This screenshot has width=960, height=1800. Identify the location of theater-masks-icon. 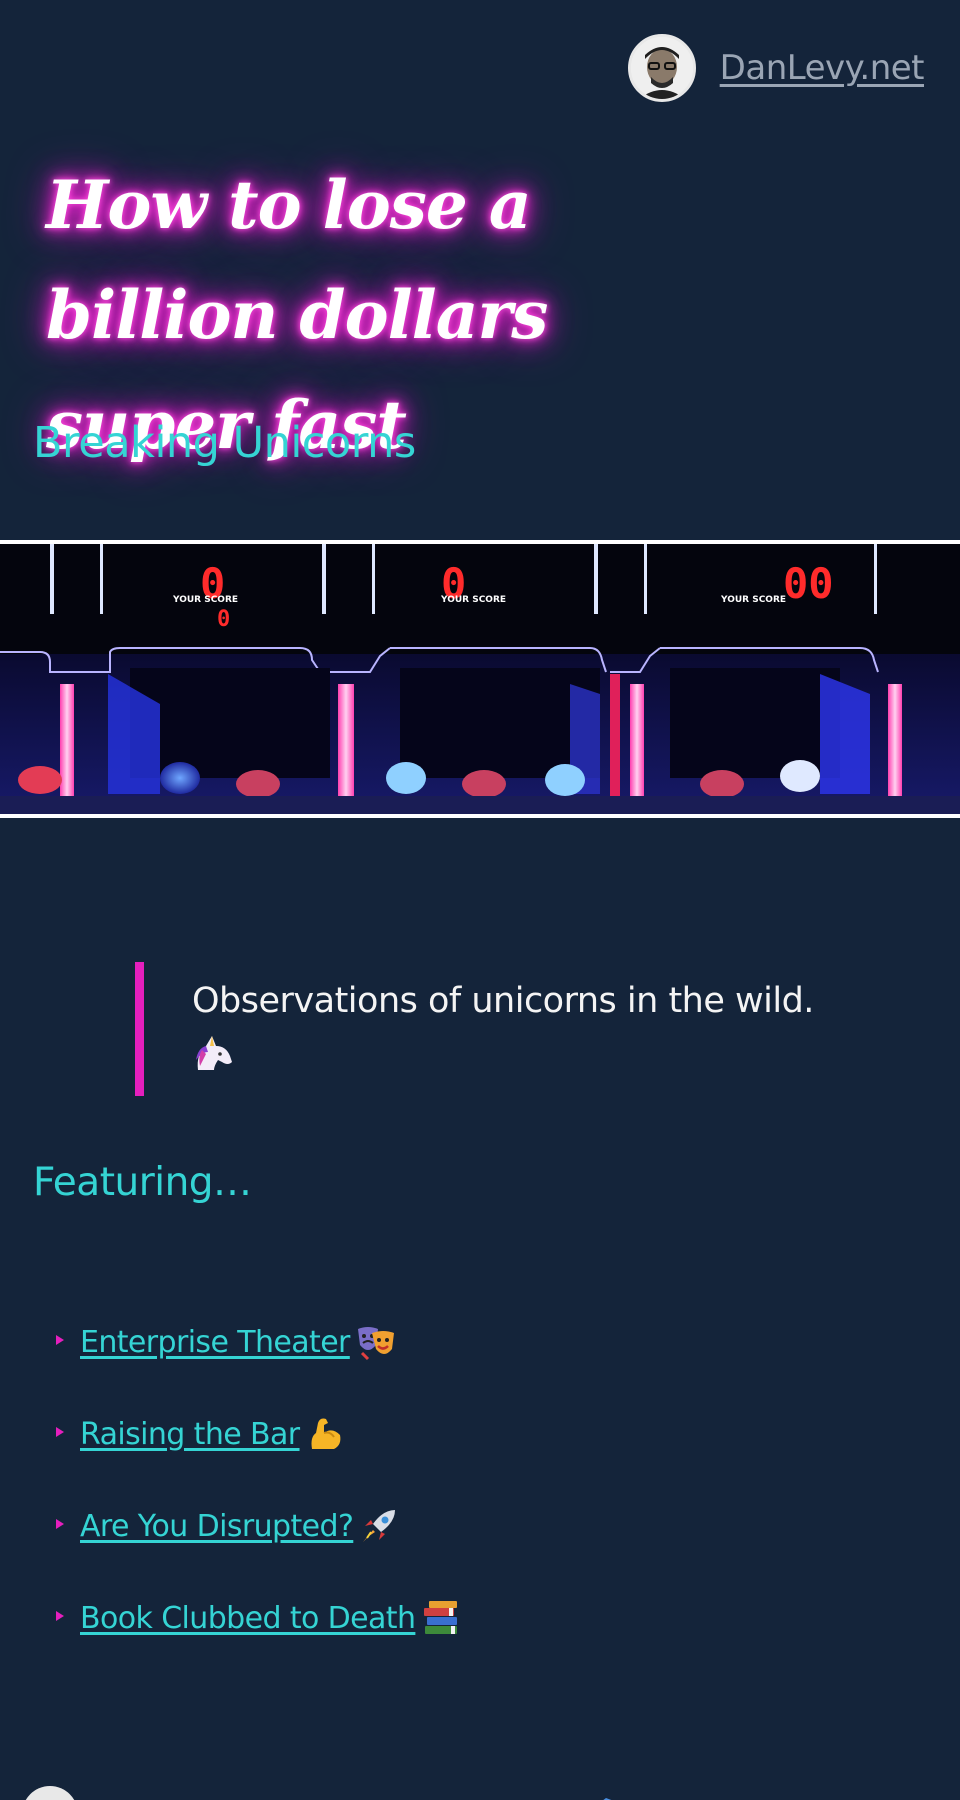
(375, 1344).